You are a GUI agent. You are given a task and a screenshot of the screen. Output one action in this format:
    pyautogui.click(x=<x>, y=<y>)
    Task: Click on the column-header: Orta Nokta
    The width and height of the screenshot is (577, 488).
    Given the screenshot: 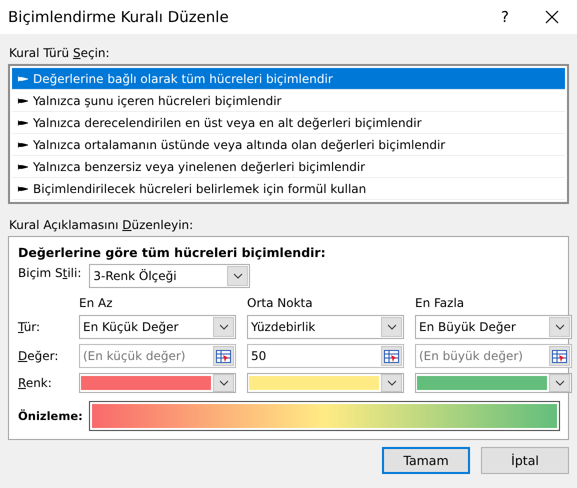 What is the action you would take?
    pyautogui.click(x=280, y=303)
    